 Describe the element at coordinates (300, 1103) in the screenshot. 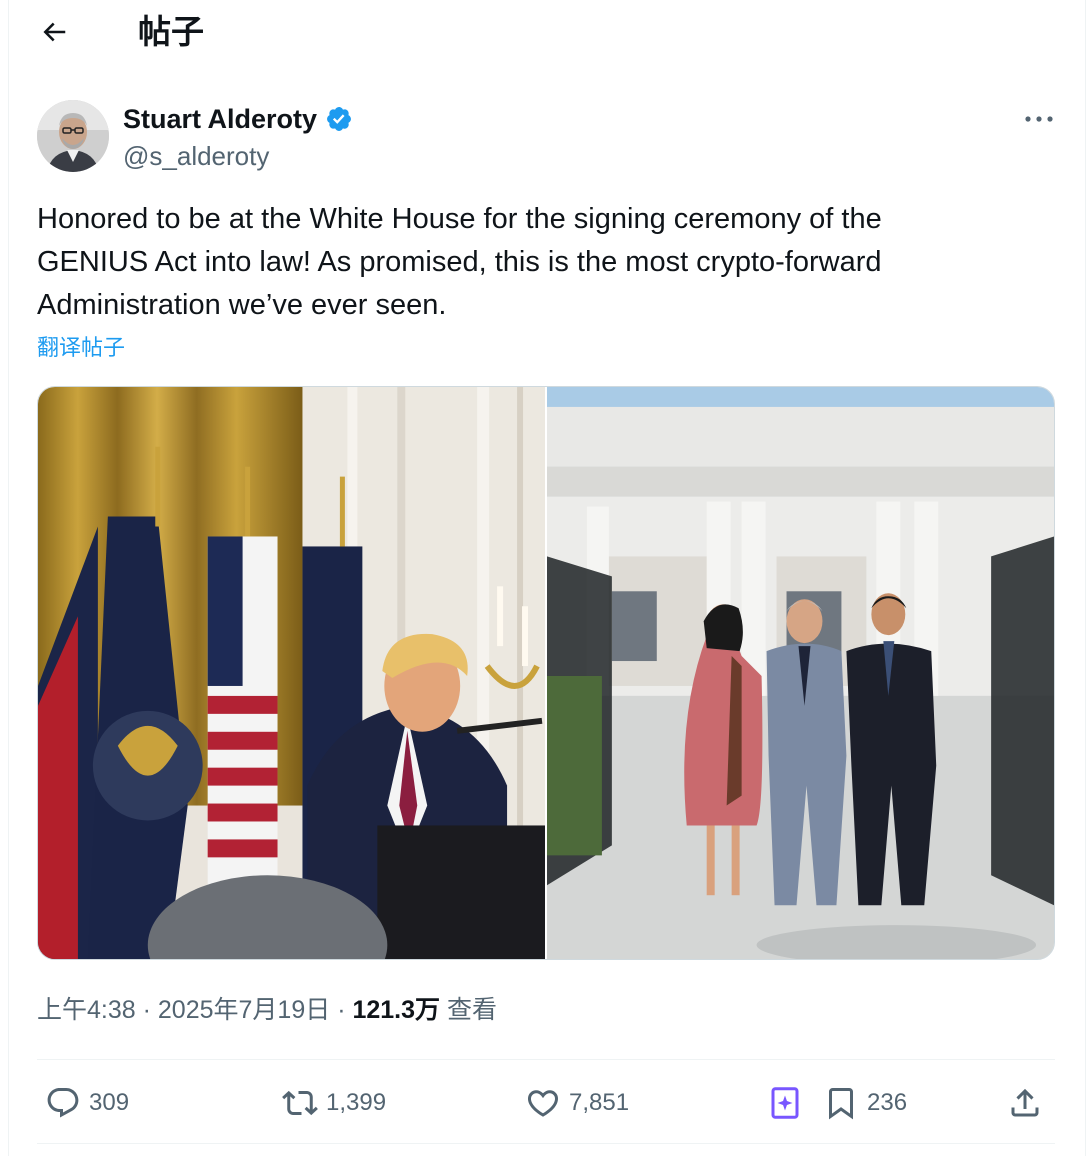

I see `repost-icon` at that location.